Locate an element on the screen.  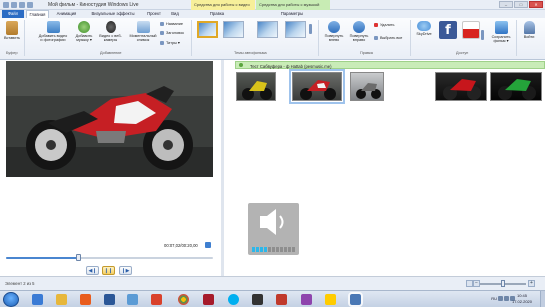
group-label-clipboard: Буфер is located at coordinates (12, 53).